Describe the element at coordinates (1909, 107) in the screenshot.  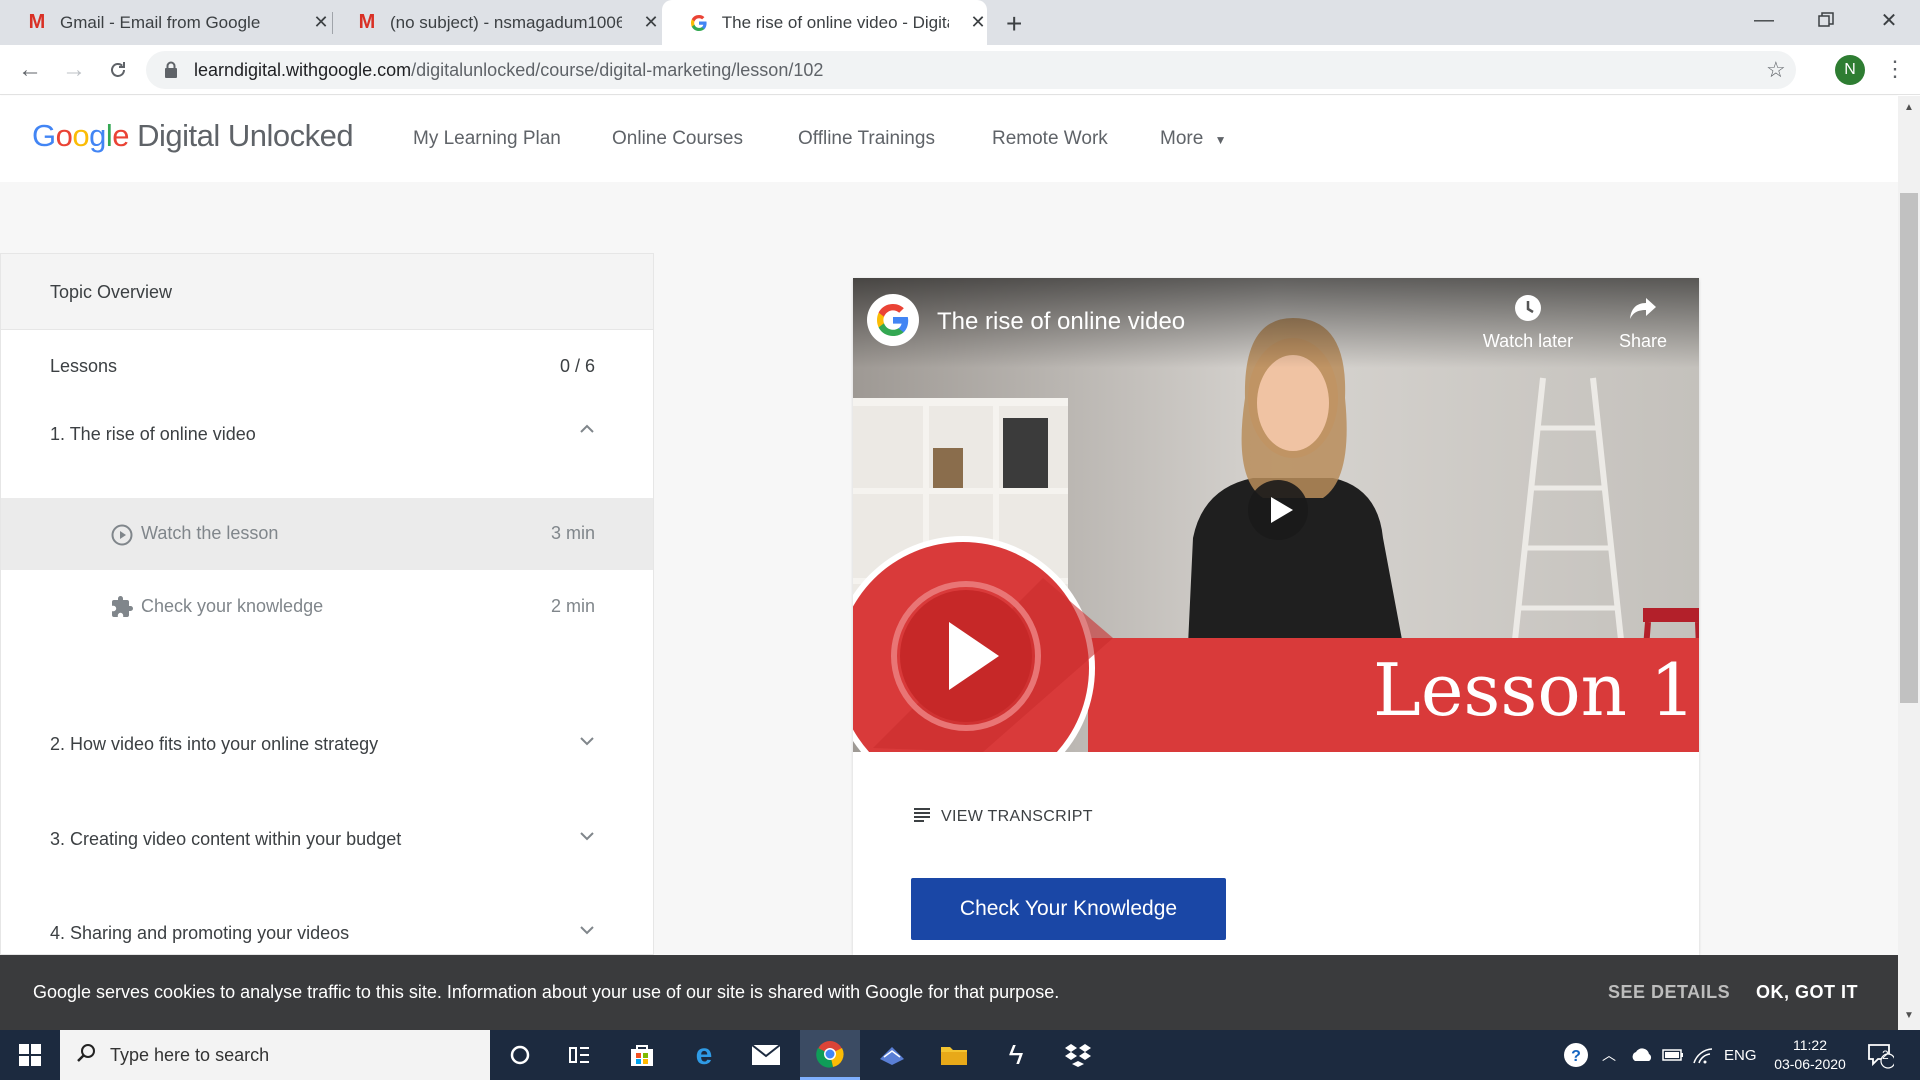
I see `scroll-up-icon: ▲` at that location.